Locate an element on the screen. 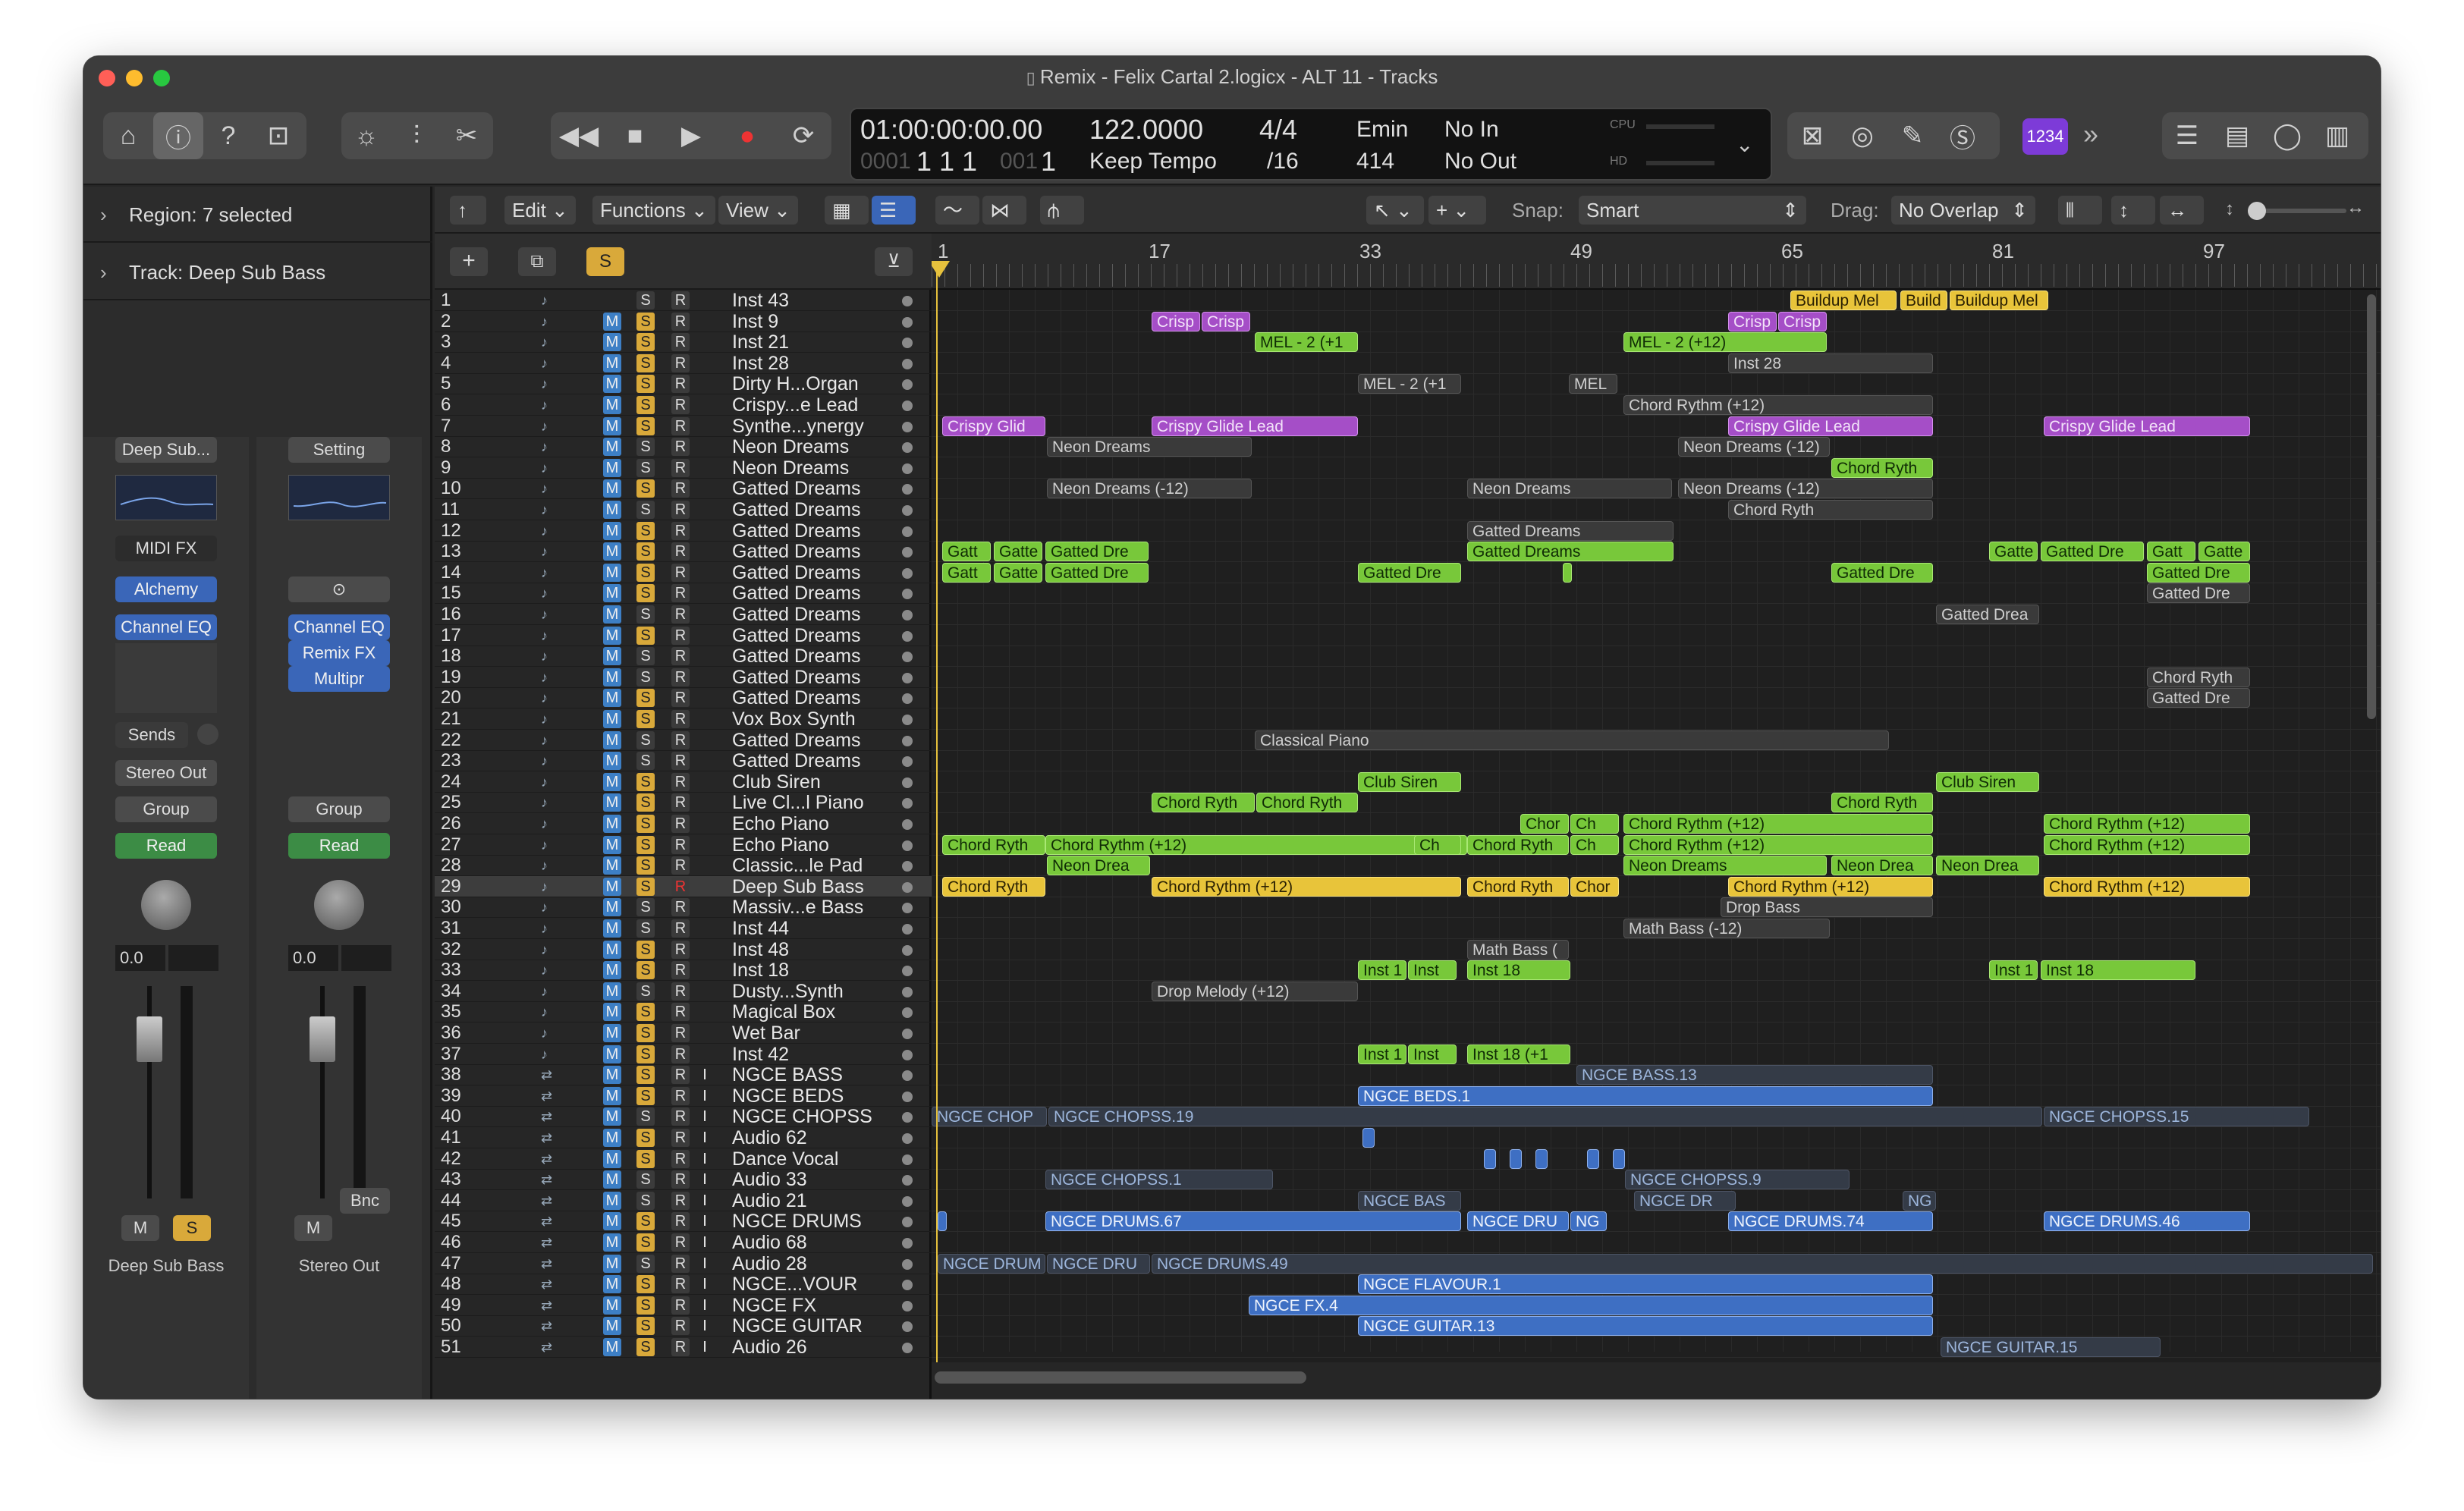 Image resolution: width=2464 pixels, height=1511 pixels. instrument-slot: Alchemy is located at coordinates (166, 589).